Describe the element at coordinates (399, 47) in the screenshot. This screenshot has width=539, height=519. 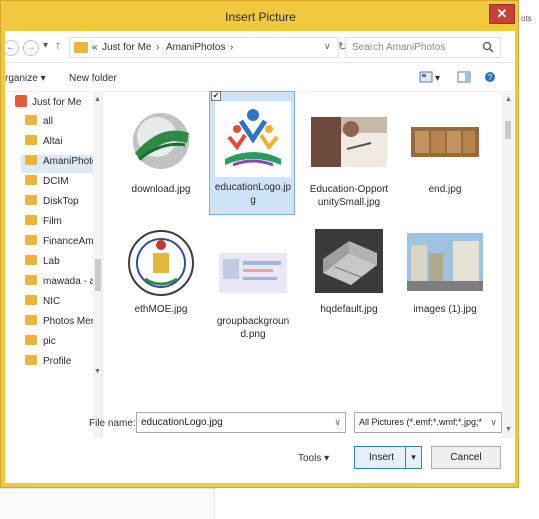
I see `search-placeholder: Search AmaniPhotos` at that location.